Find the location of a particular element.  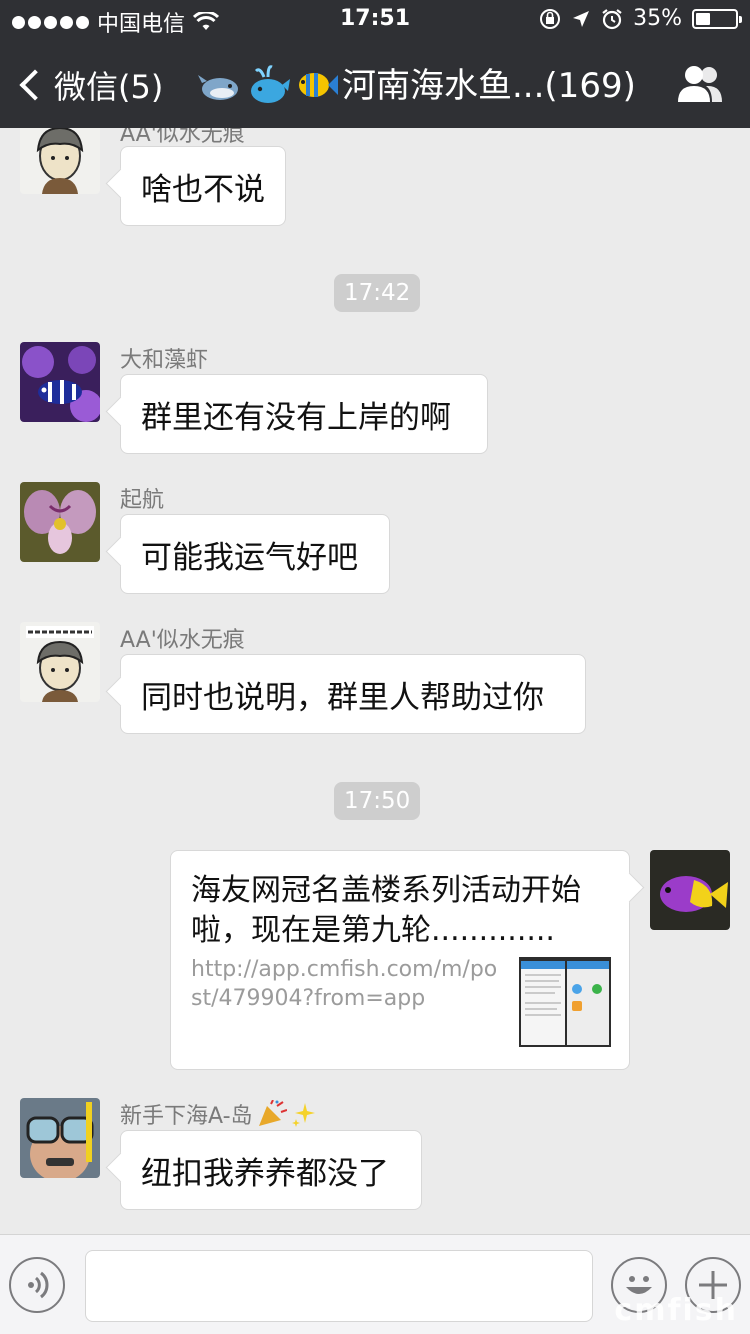

sender-name: 新手下海A-岛 is located at coordinates (186, 1116).